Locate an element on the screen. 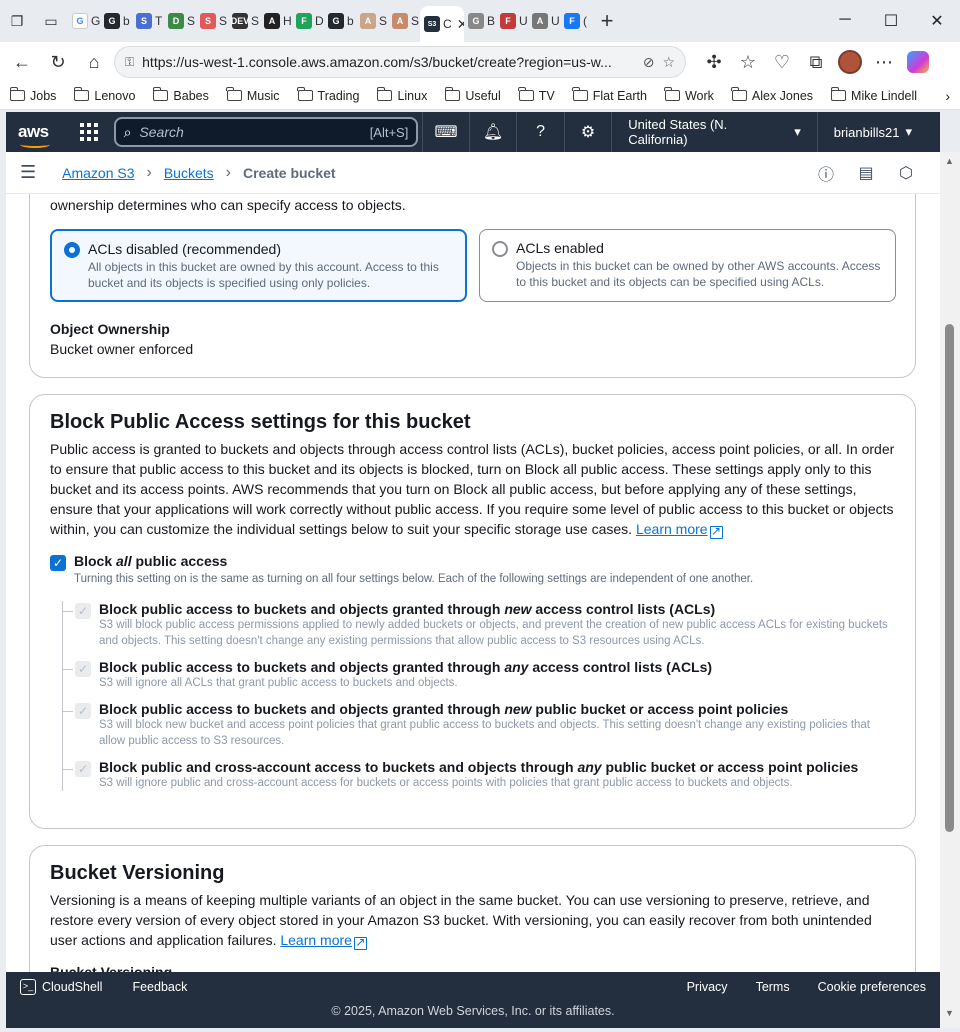  help-icon: ? is located at coordinates (541, 132).